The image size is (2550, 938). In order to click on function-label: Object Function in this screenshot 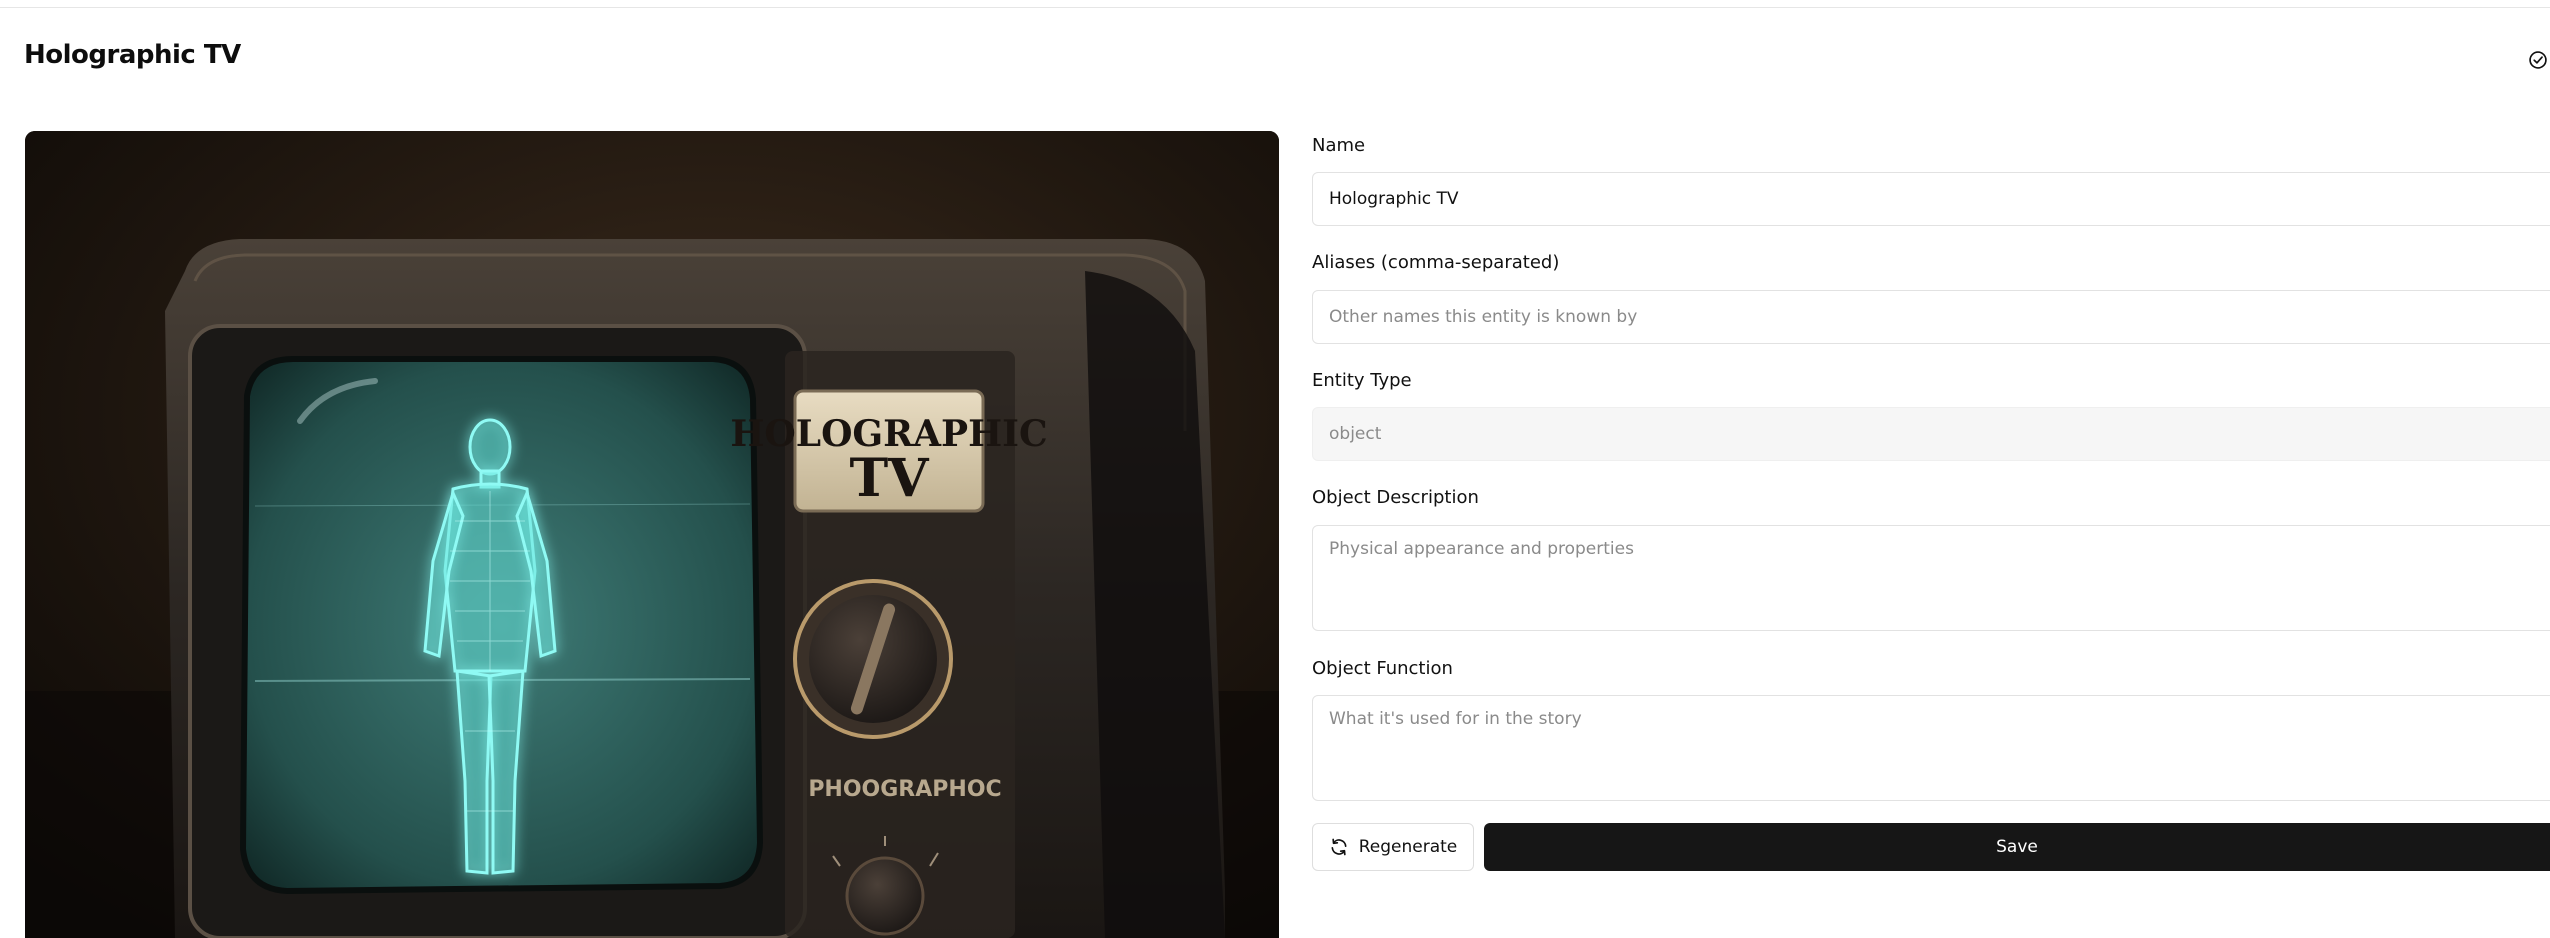, I will do `click(1382, 668)`.